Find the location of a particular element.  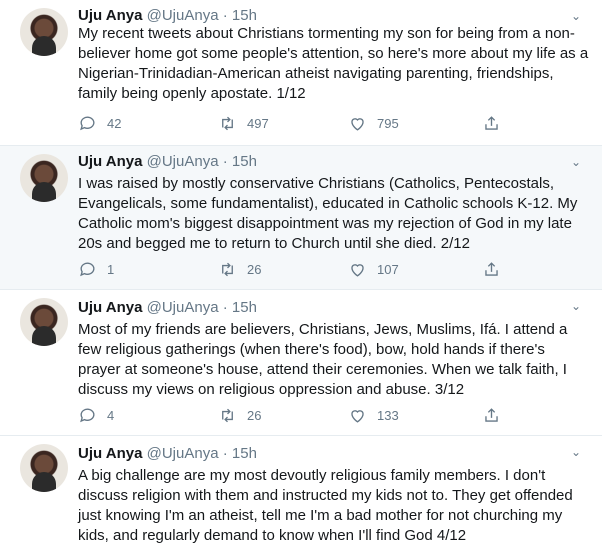

reply-count: 4 is located at coordinates (111, 415).